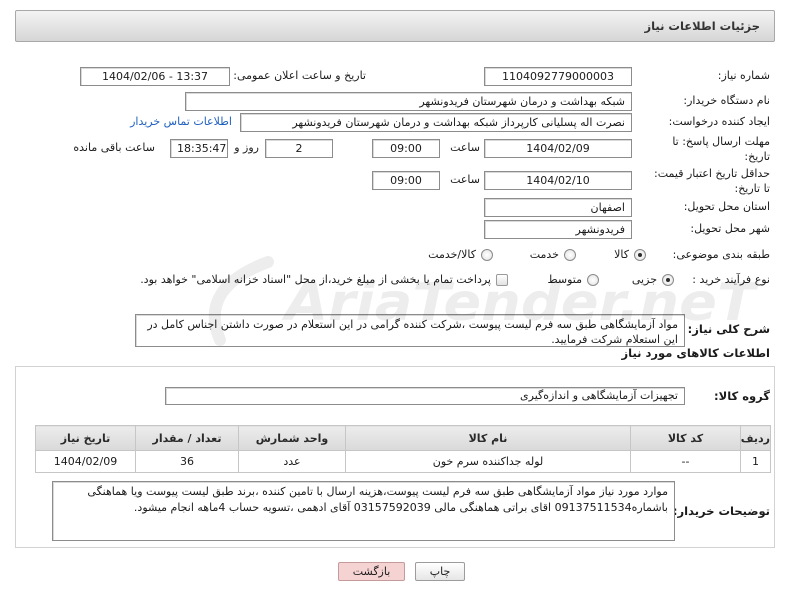  What do you see at coordinates (299, 75) in the screenshot?
I see `announce-datetime-label: تاریخ و ساعت اعلان عمومی:` at bounding box center [299, 75].